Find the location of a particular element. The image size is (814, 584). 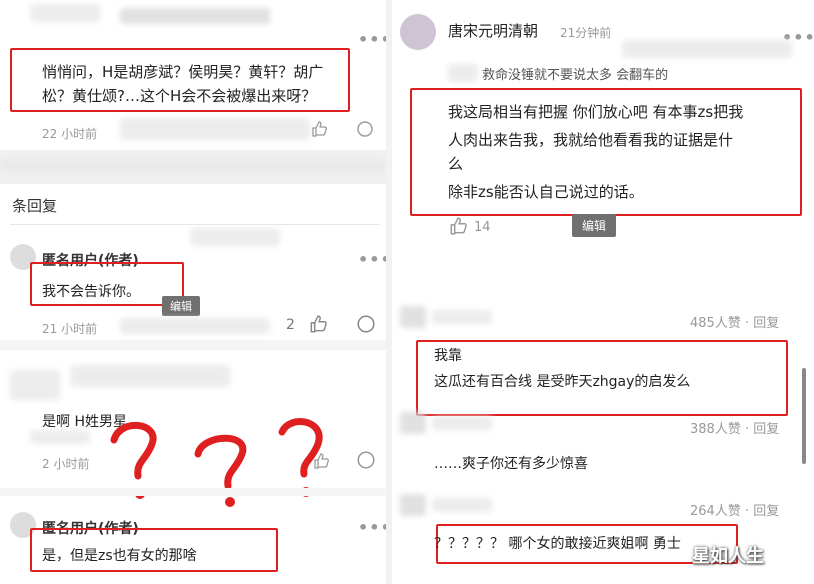

comment-text-line: 我靠 is located at coordinates (448, 356).